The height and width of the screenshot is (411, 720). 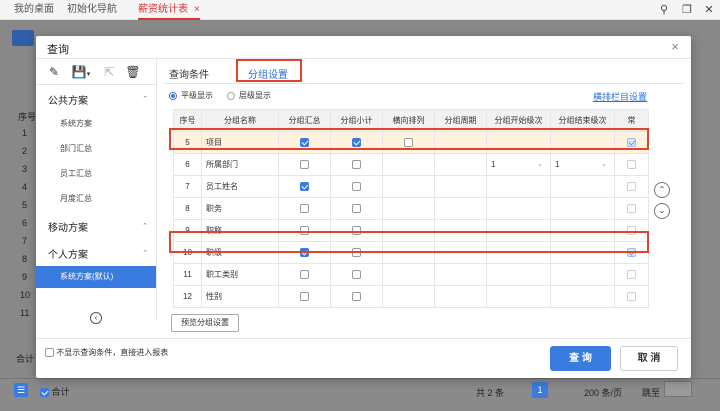 What do you see at coordinates (687, 10) in the screenshot?
I see `copy-icon: ❐` at bounding box center [687, 10].